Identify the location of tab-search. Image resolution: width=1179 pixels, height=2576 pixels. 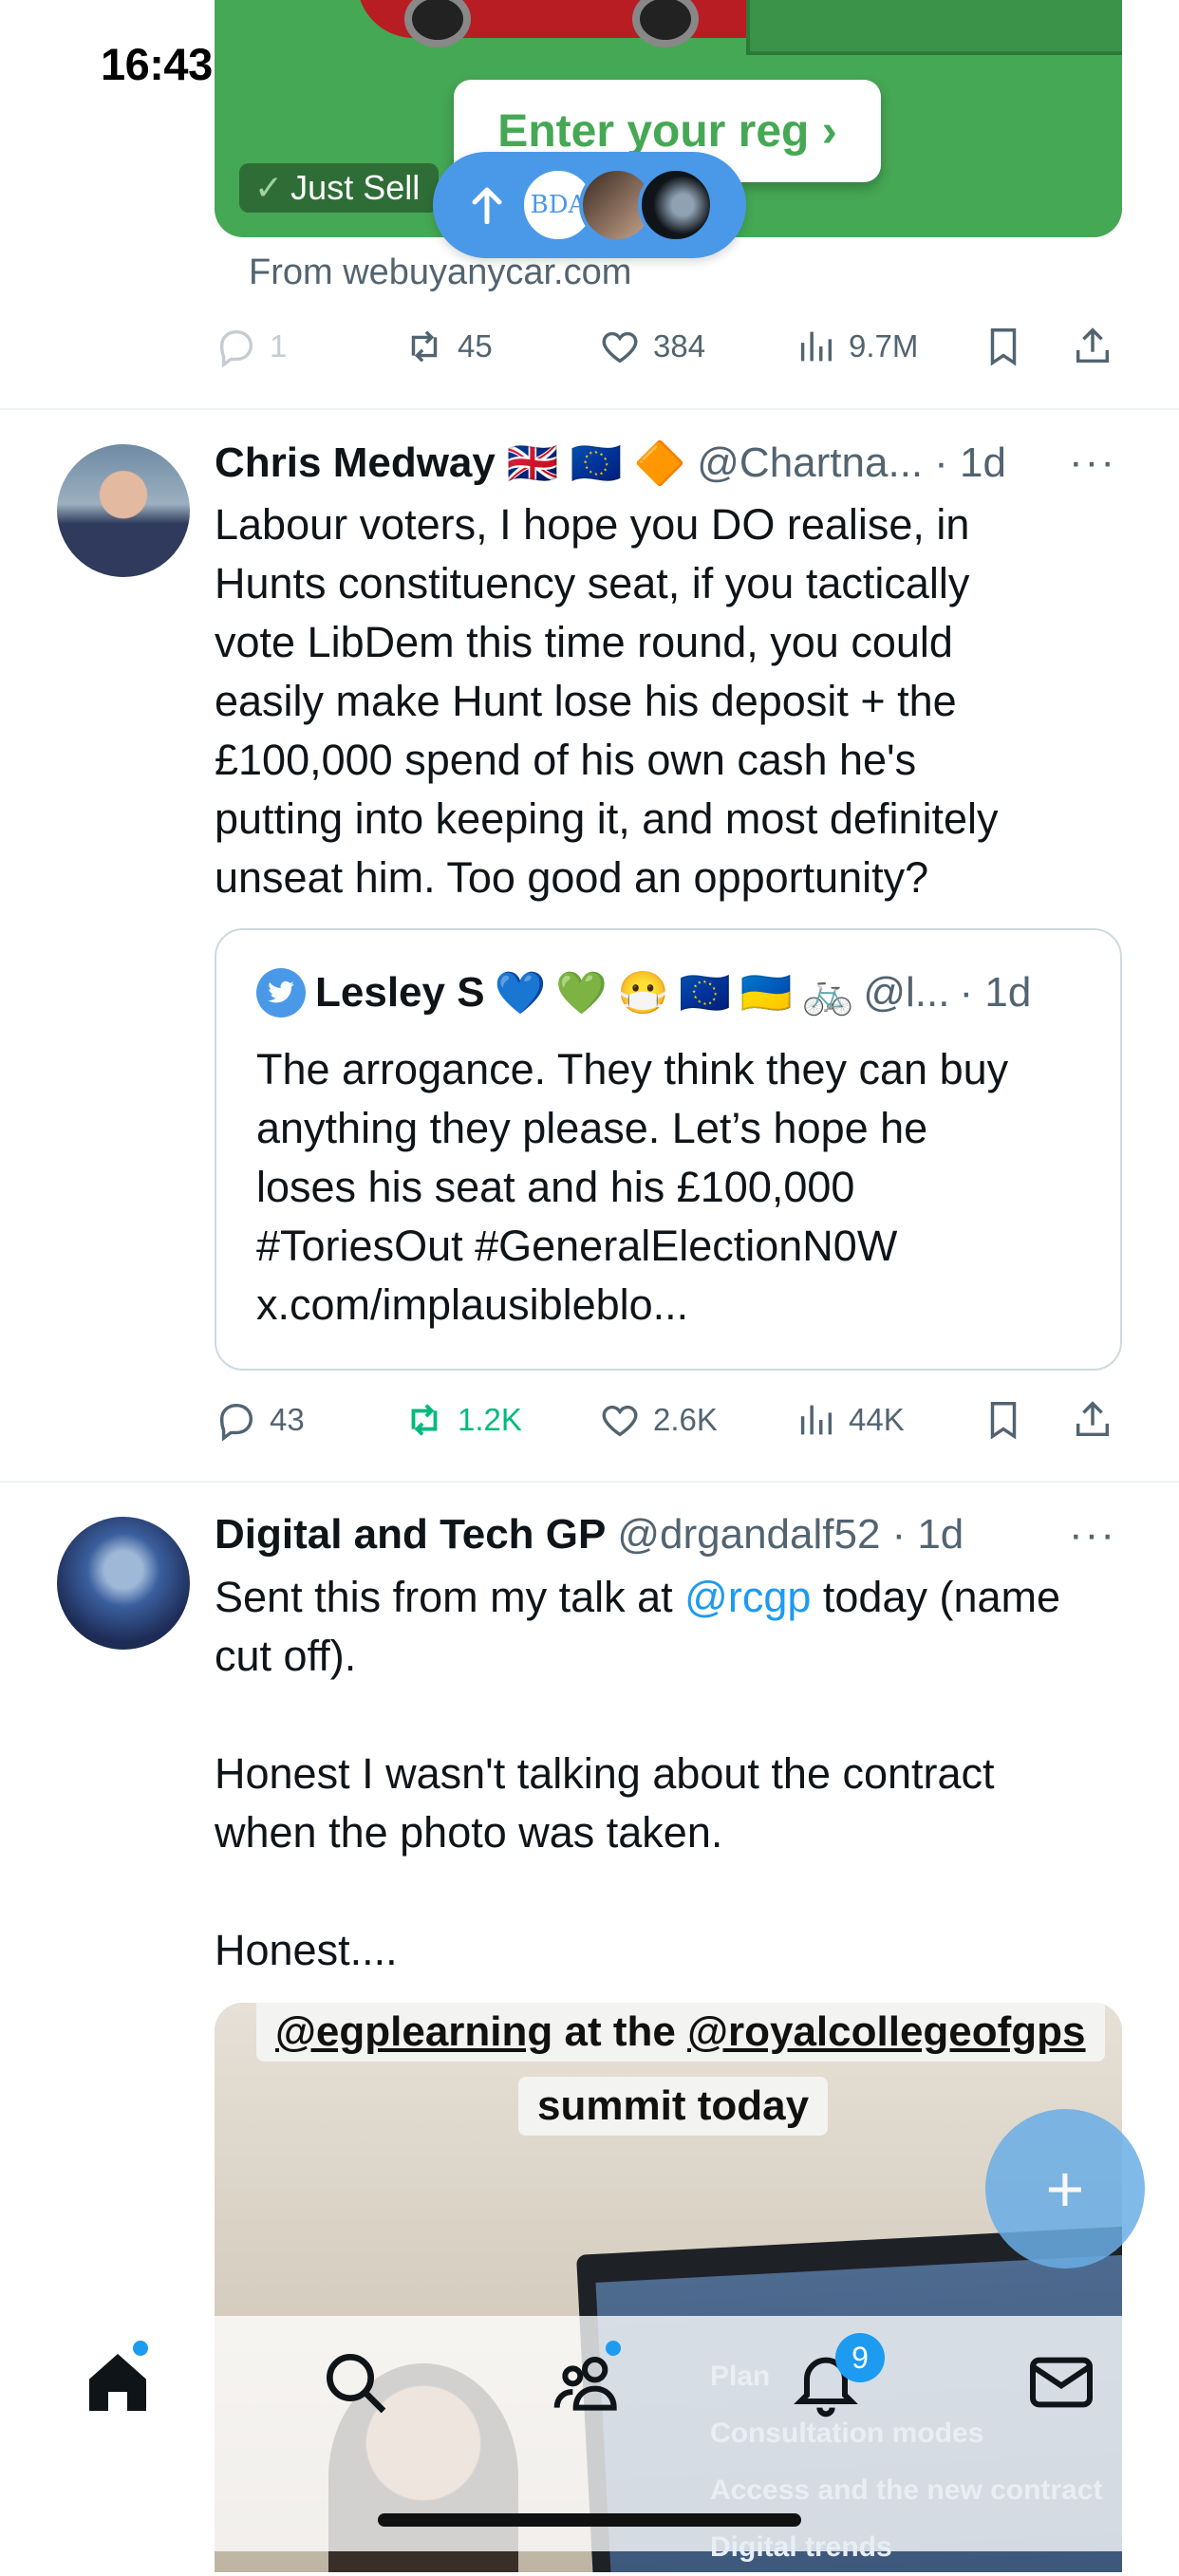
(355, 2382).